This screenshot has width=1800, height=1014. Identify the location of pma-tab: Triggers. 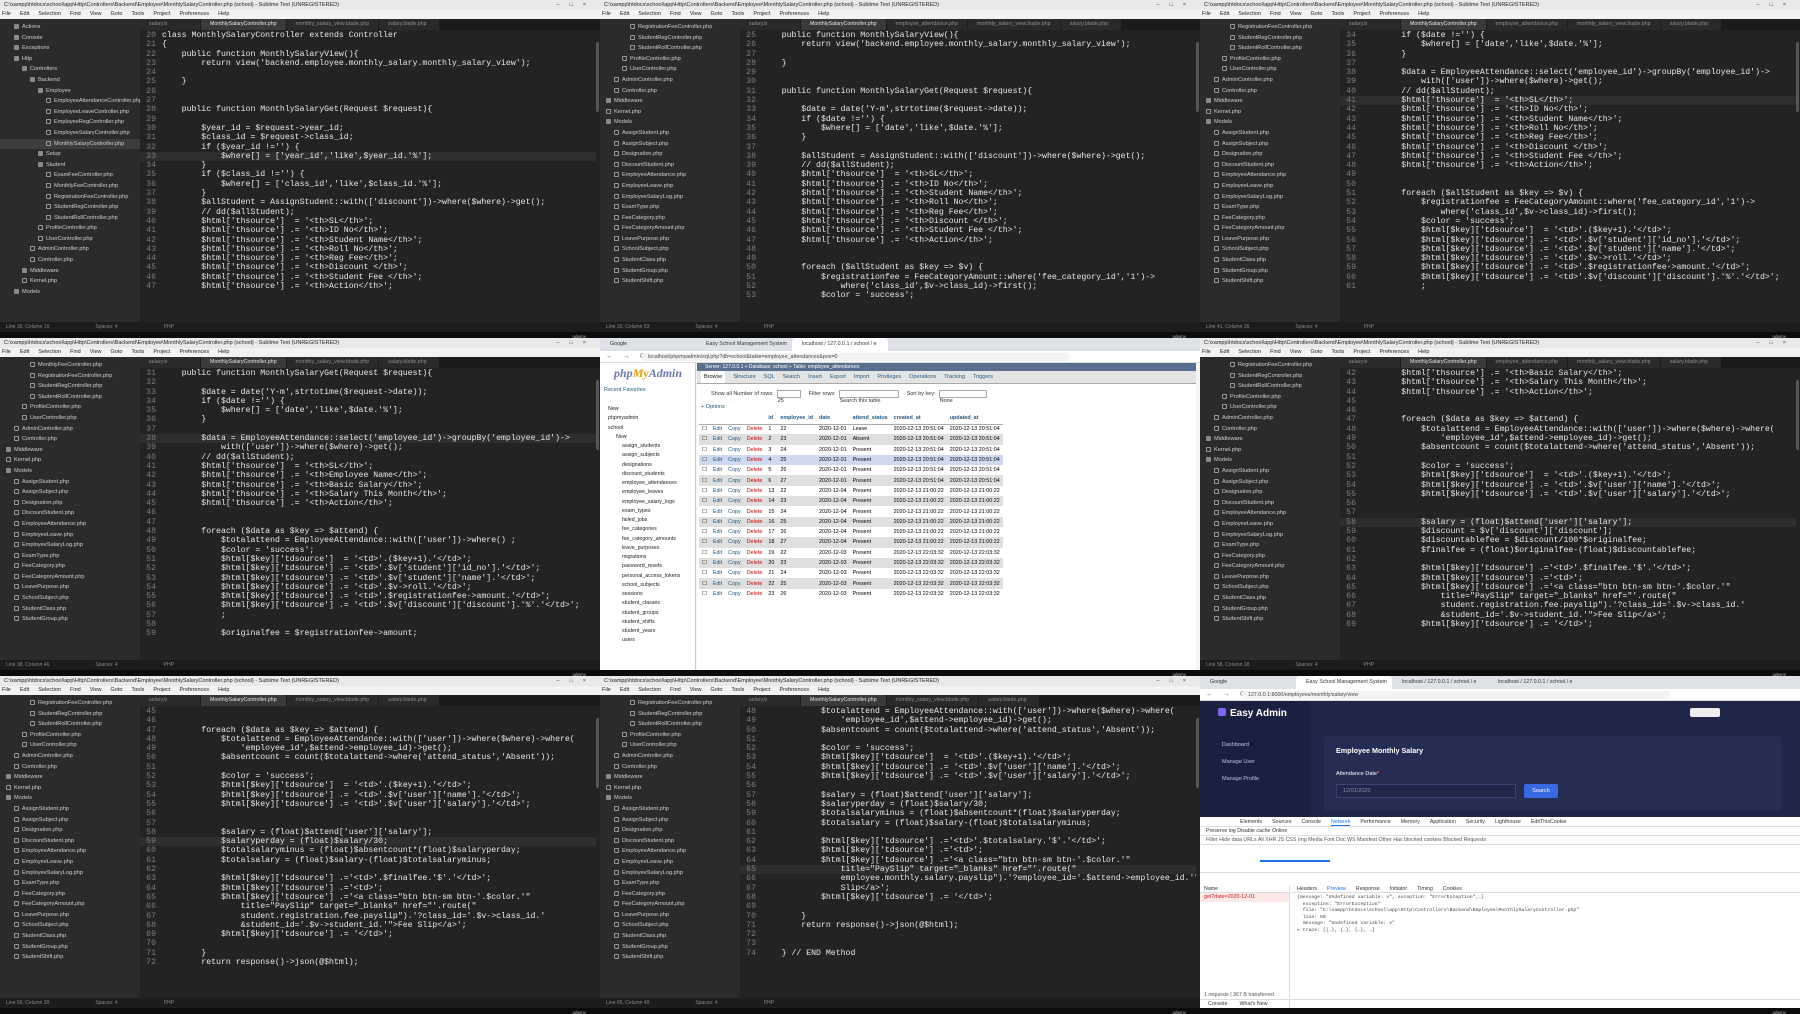
(983, 377).